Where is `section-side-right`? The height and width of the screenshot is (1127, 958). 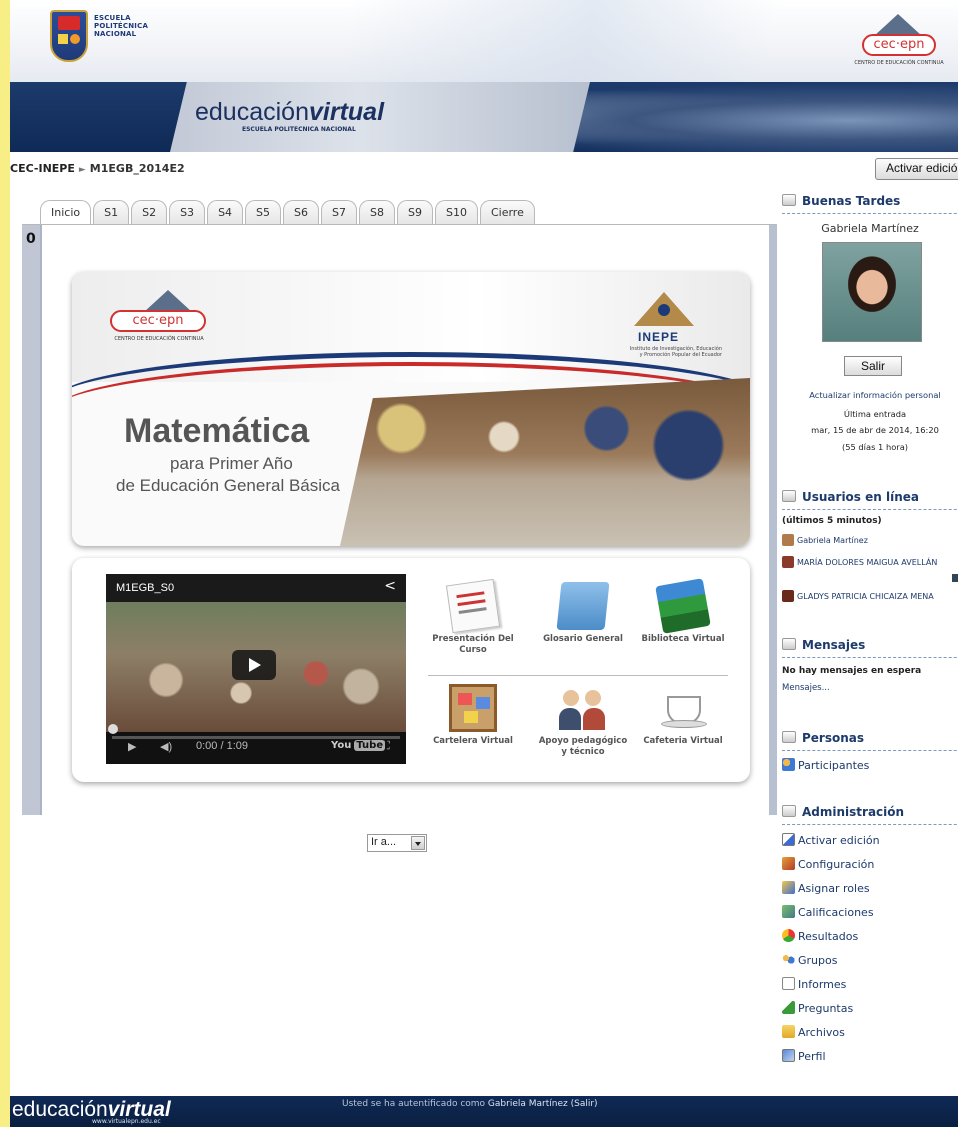 section-side-right is located at coordinates (773, 520).